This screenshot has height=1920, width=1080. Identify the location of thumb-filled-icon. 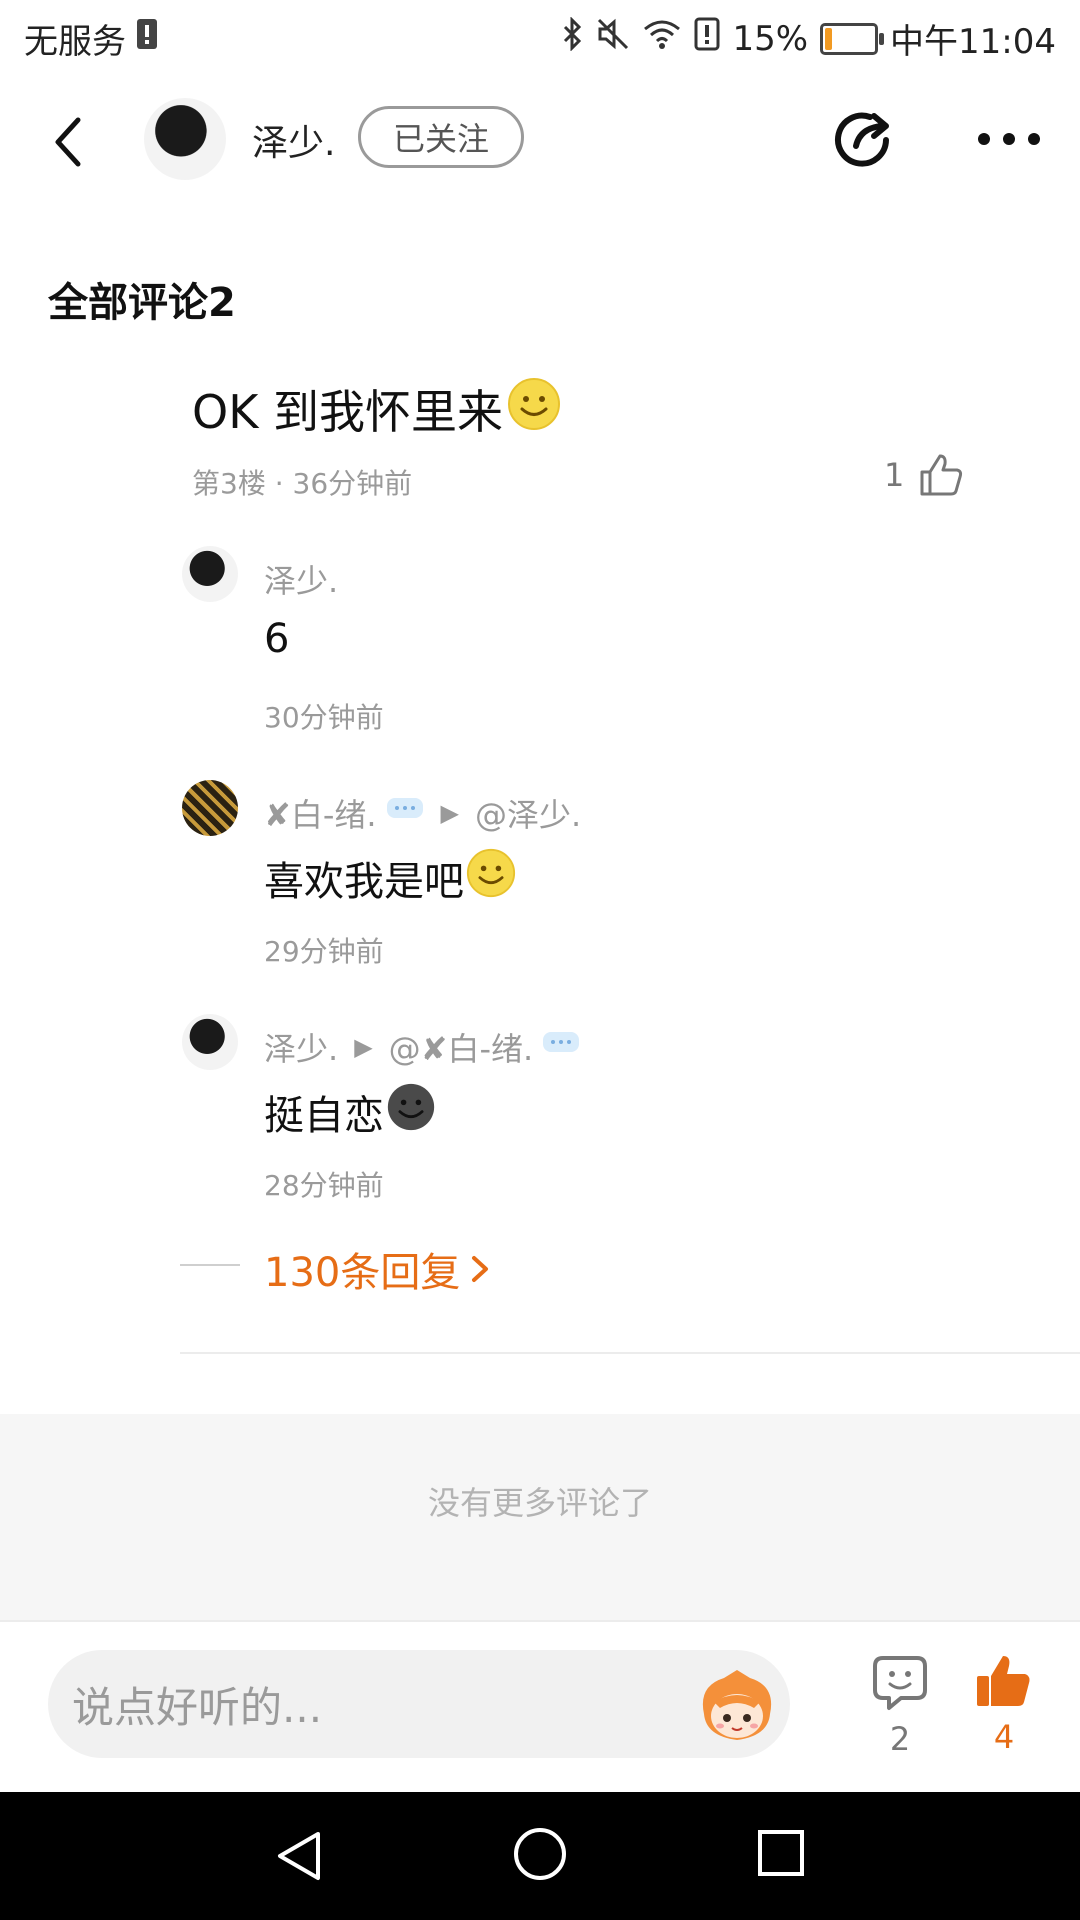
(1003, 1681).